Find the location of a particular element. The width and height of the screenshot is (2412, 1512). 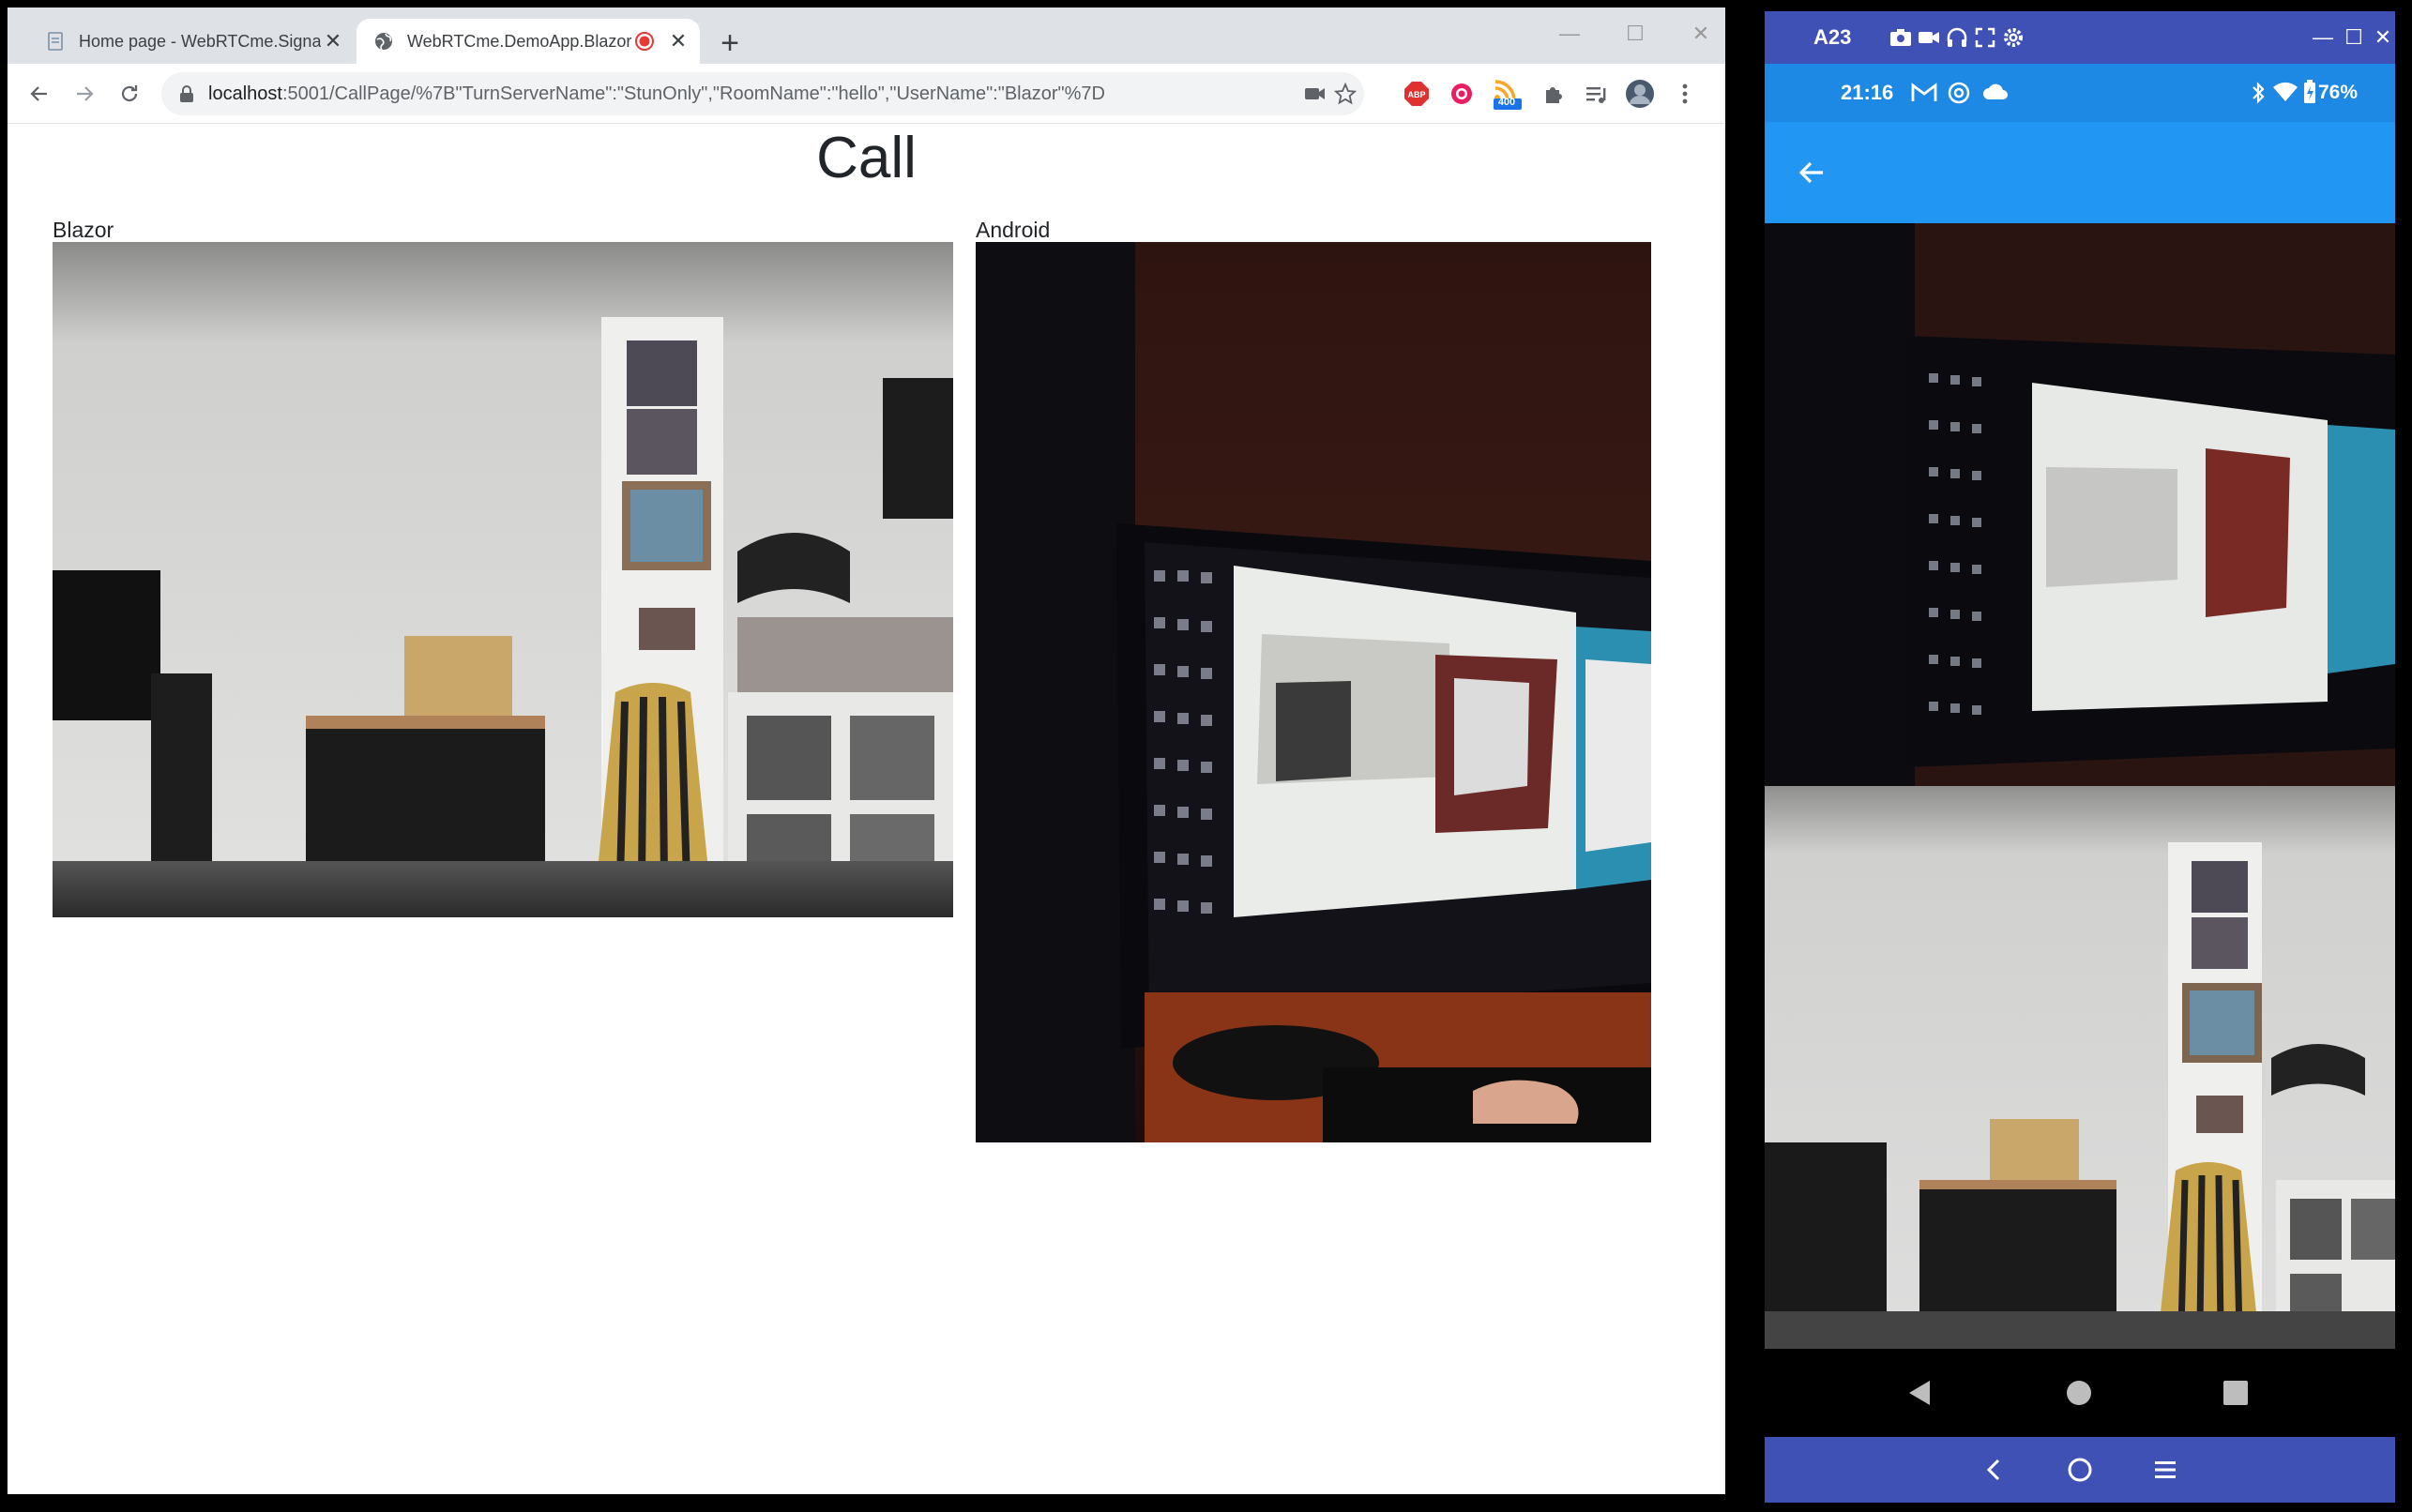

kebab-menu-icon is located at coordinates (1685, 93).